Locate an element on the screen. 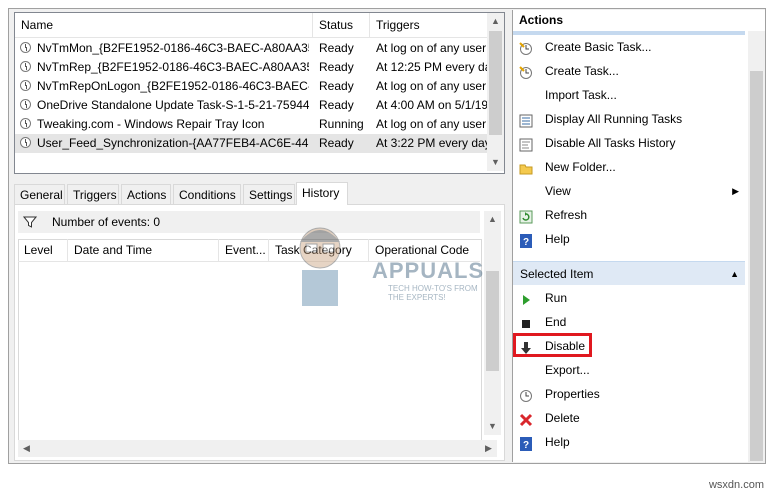  folder-icon is located at coordinates (526, 167).